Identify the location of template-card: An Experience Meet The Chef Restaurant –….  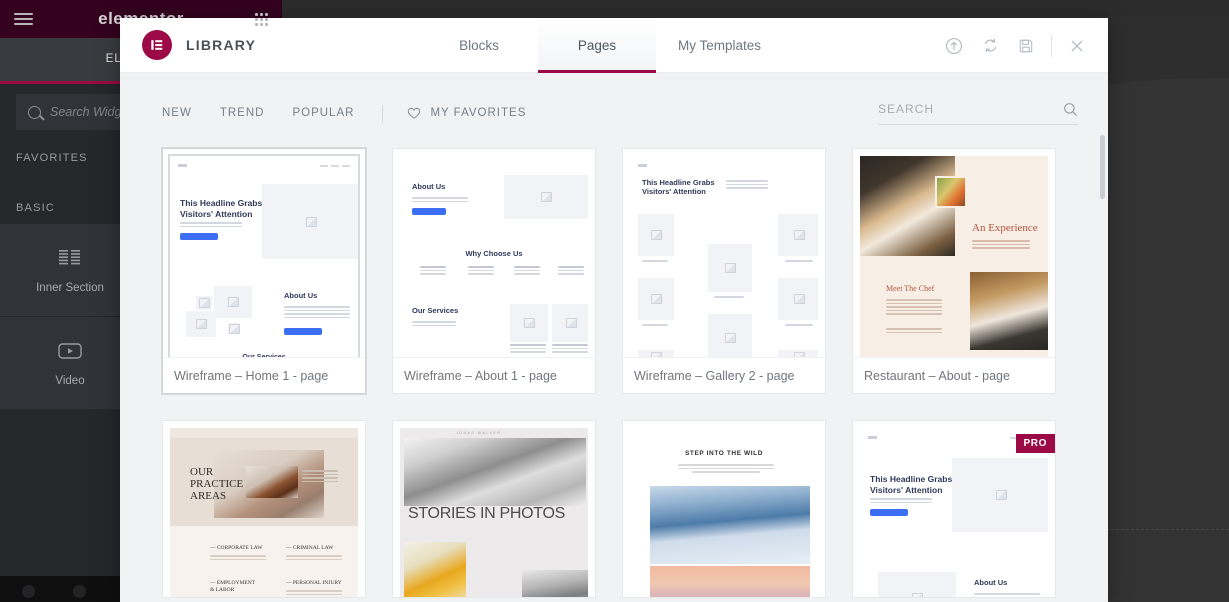
(954, 271).